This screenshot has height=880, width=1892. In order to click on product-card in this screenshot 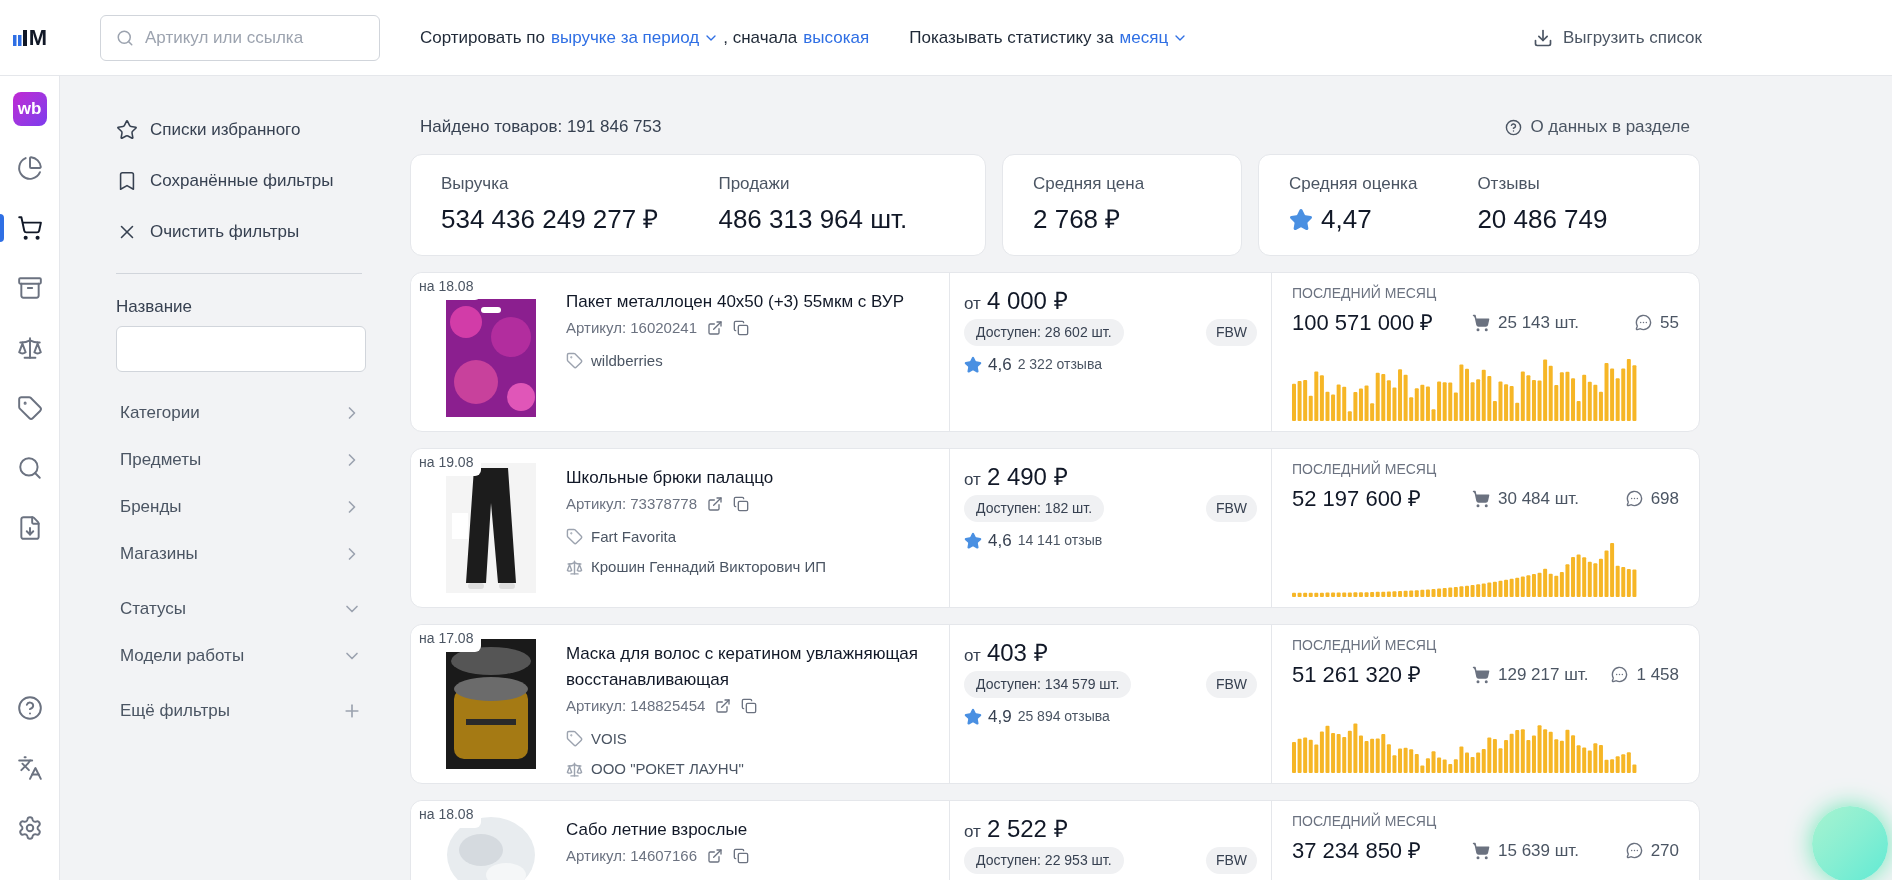, I will do `click(1055, 704)`.